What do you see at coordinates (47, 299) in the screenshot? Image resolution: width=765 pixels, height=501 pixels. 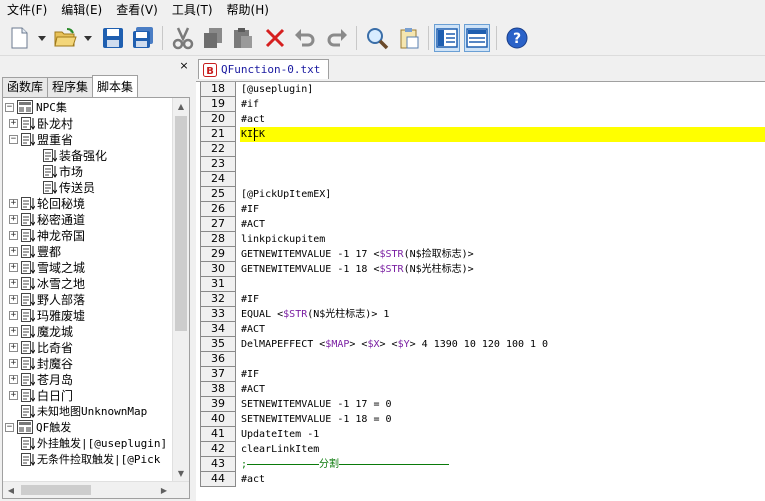 I see `tree-item: + 野人部落` at bounding box center [47, 299].